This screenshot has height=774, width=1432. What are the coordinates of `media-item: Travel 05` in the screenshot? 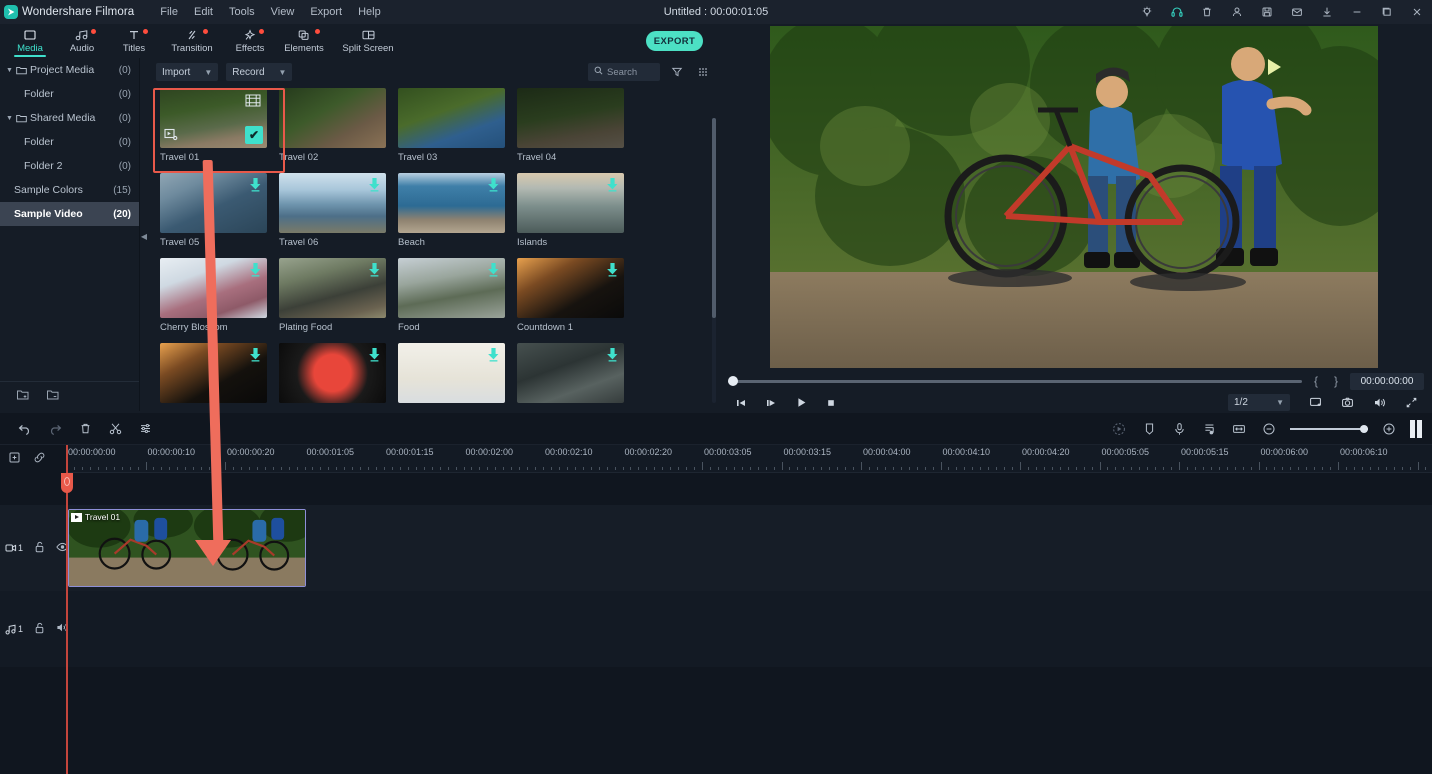 It's located at (219, 215).